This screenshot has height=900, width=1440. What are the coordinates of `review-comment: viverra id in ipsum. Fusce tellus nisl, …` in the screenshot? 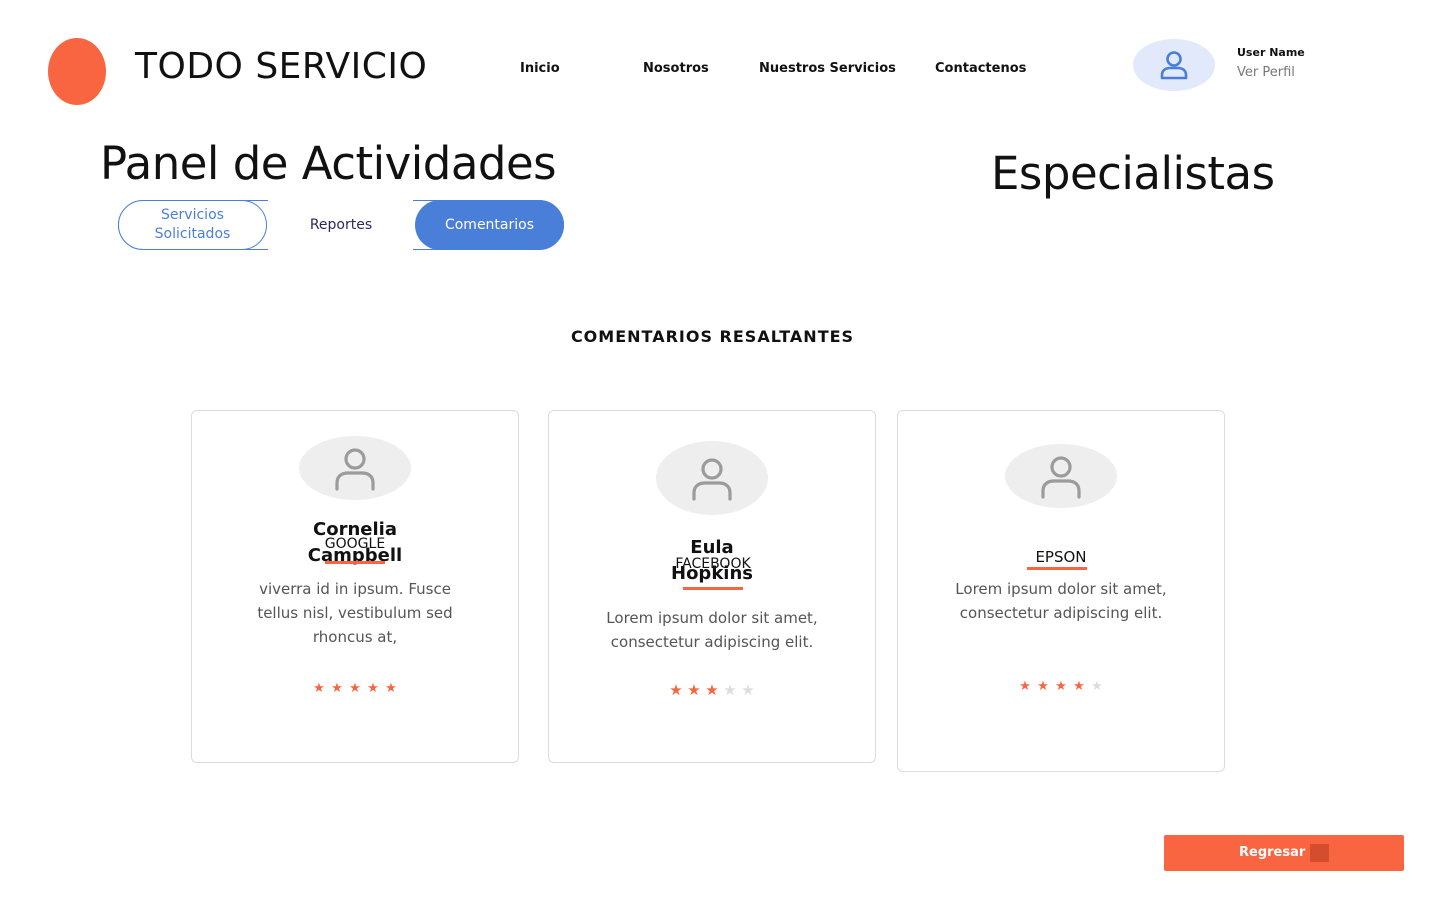 It's located at (355, 613).